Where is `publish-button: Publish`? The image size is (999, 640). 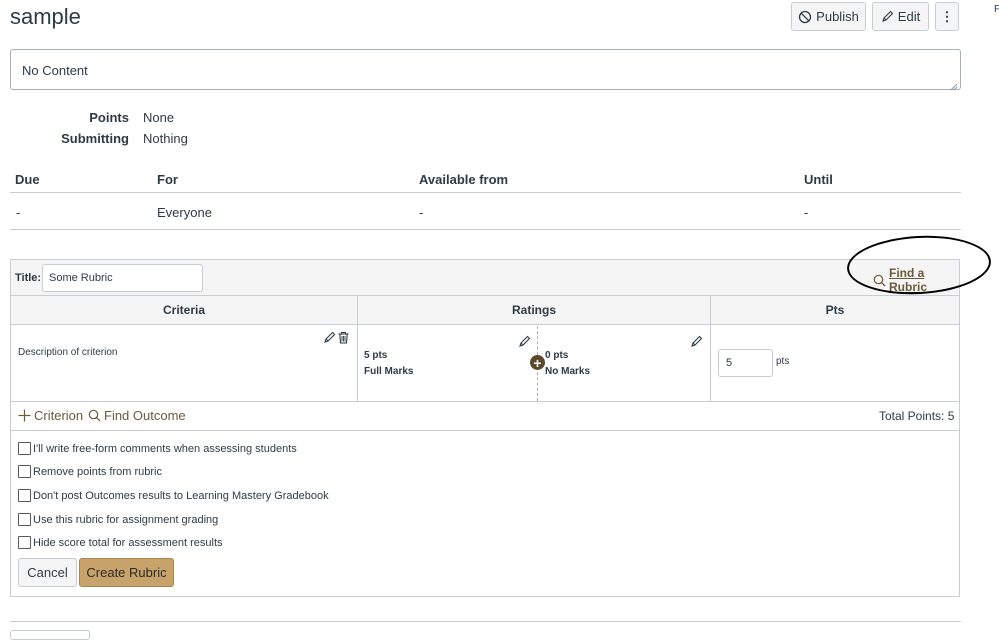
publish-button: Publish is located at coordinates (828, 16).